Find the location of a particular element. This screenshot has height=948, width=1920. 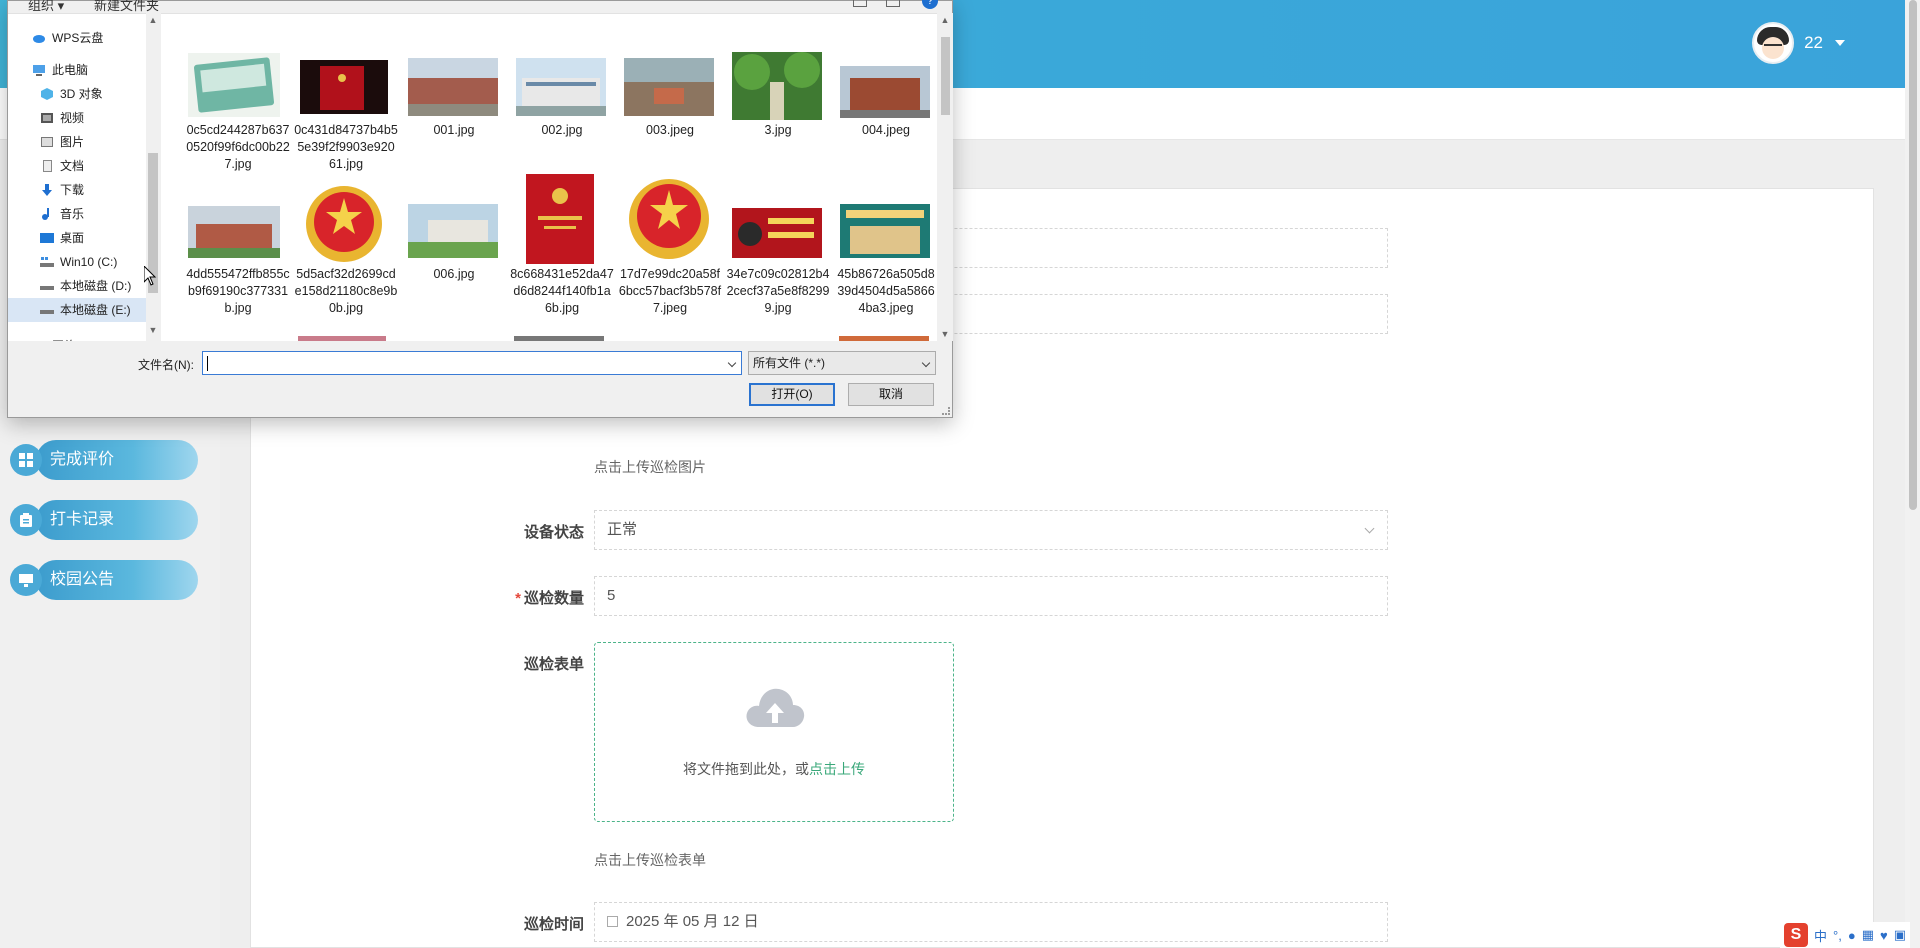

filetype-select: 所有文件 (*.*) is located at coordinates (842, 363).